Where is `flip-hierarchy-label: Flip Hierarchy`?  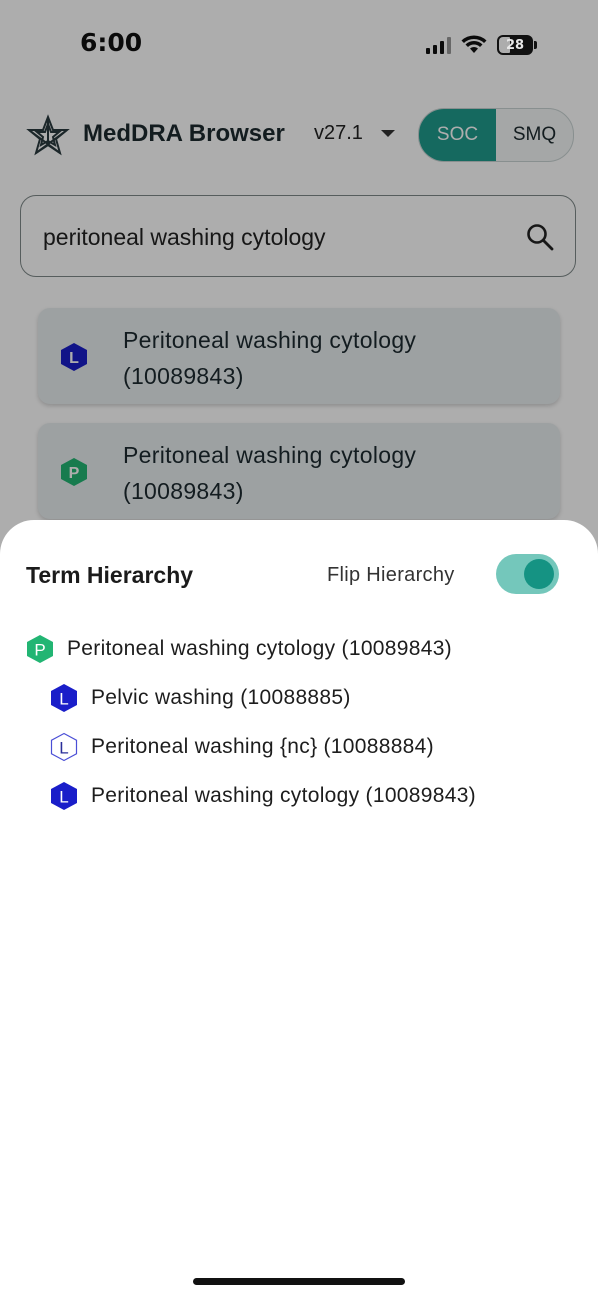
flip-hierarchy-label: Flip Hierarchy is located at coordinates (391, 575).